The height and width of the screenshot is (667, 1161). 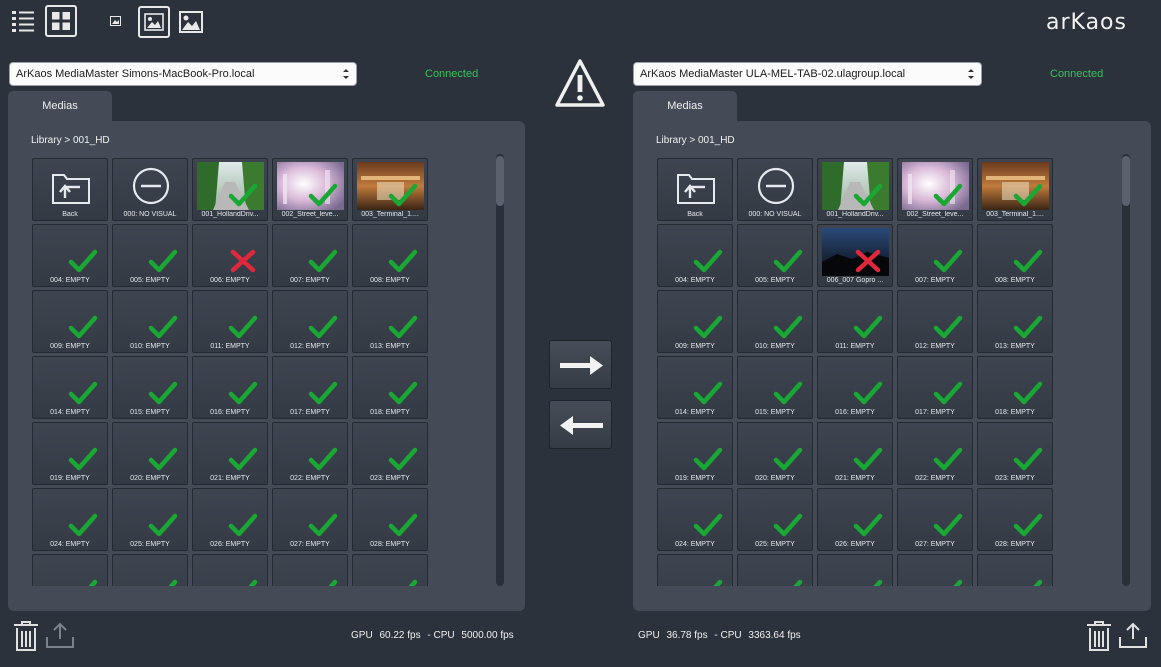 I want to click on right-breadcrumb: Library > 001_HD, so click(x=695, y=140).